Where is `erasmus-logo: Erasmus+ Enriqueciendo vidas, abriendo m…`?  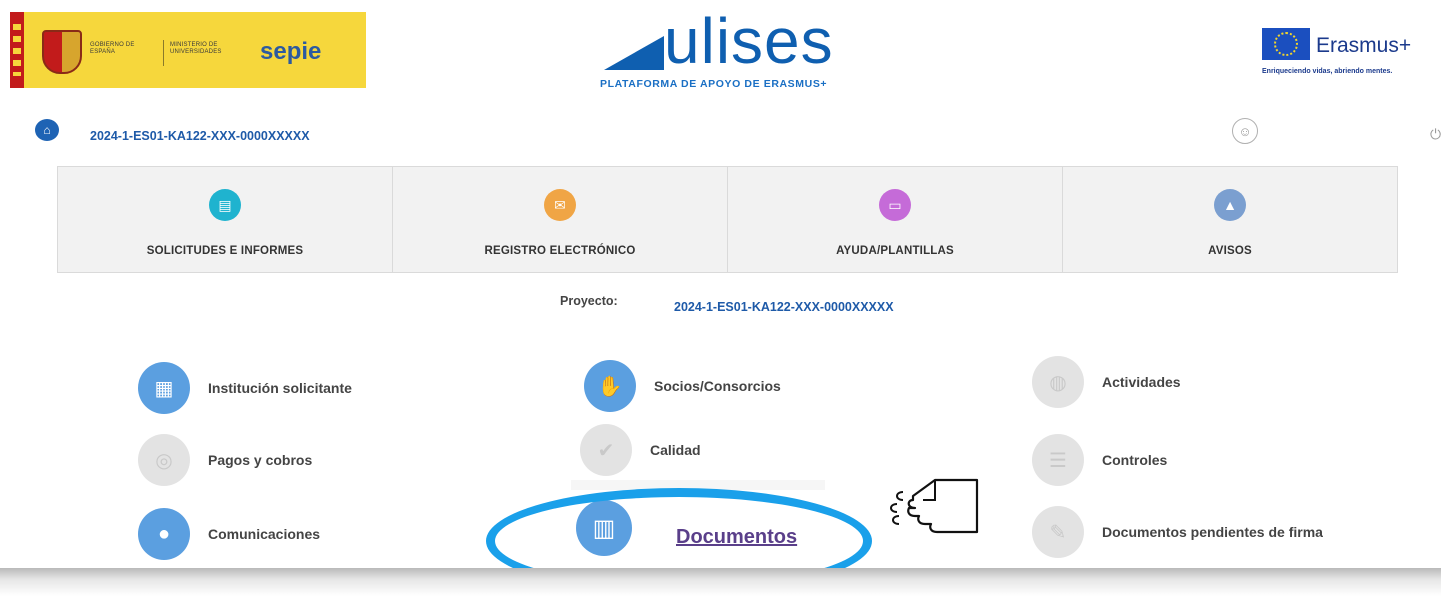
erasmus-logo: Erasmus+ Enriqueciendo vidas, abriendo m… is located at coordinates (1351, 63).